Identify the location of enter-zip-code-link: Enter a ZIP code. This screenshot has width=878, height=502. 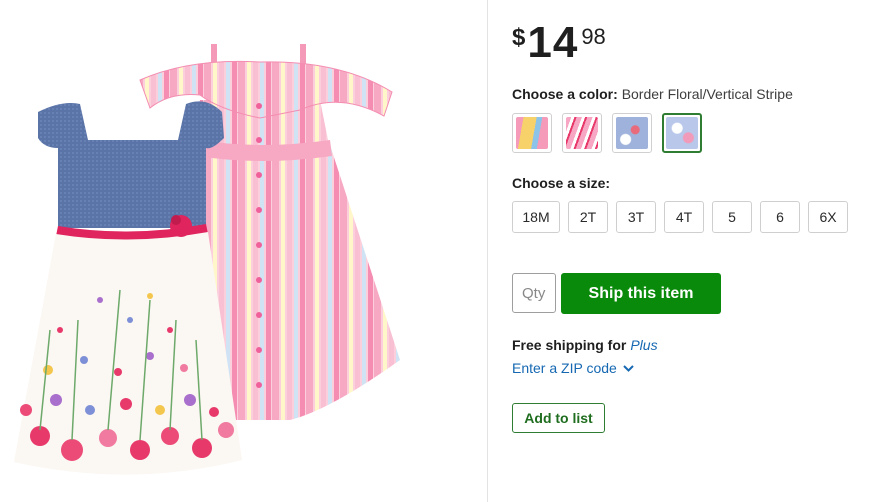
(573, 368).